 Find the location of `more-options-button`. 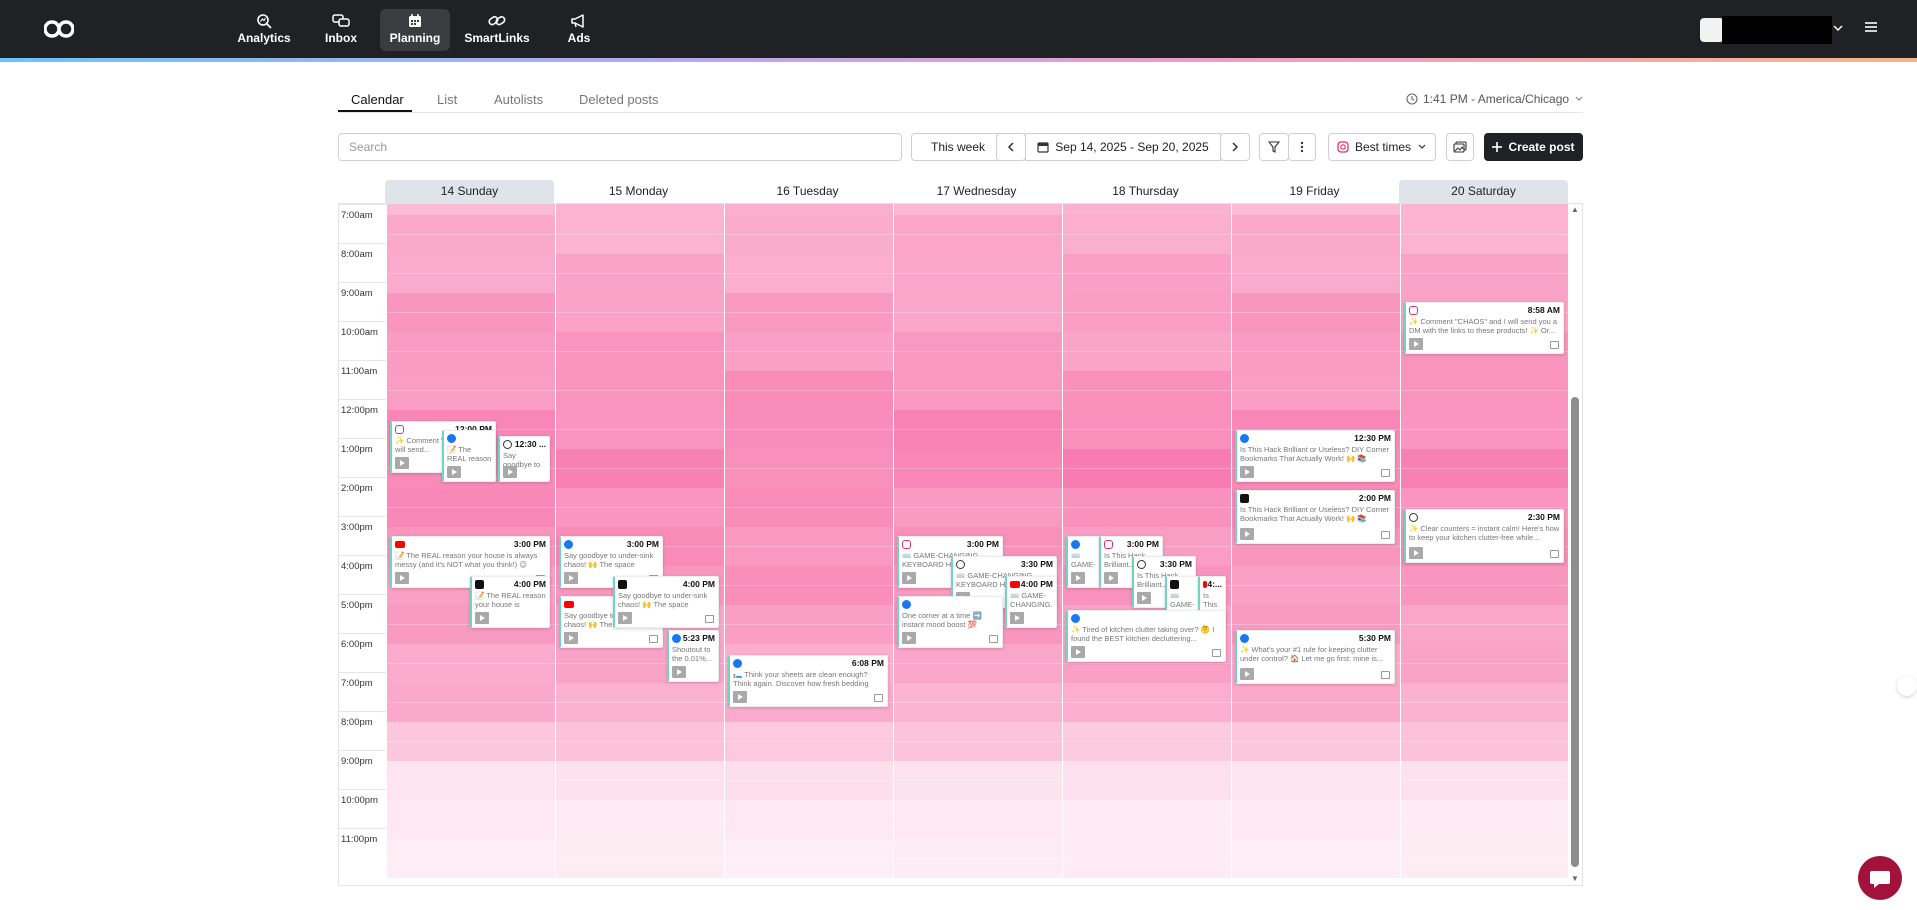

more-options-button is located at coordinates (1302, 147).